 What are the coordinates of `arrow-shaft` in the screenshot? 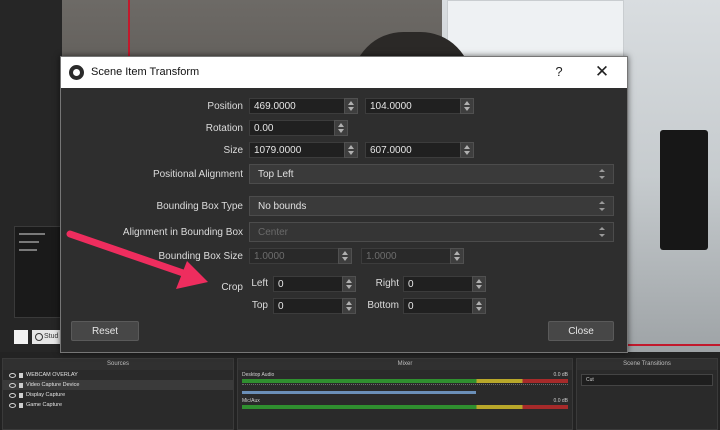 It's located at (128, 254).